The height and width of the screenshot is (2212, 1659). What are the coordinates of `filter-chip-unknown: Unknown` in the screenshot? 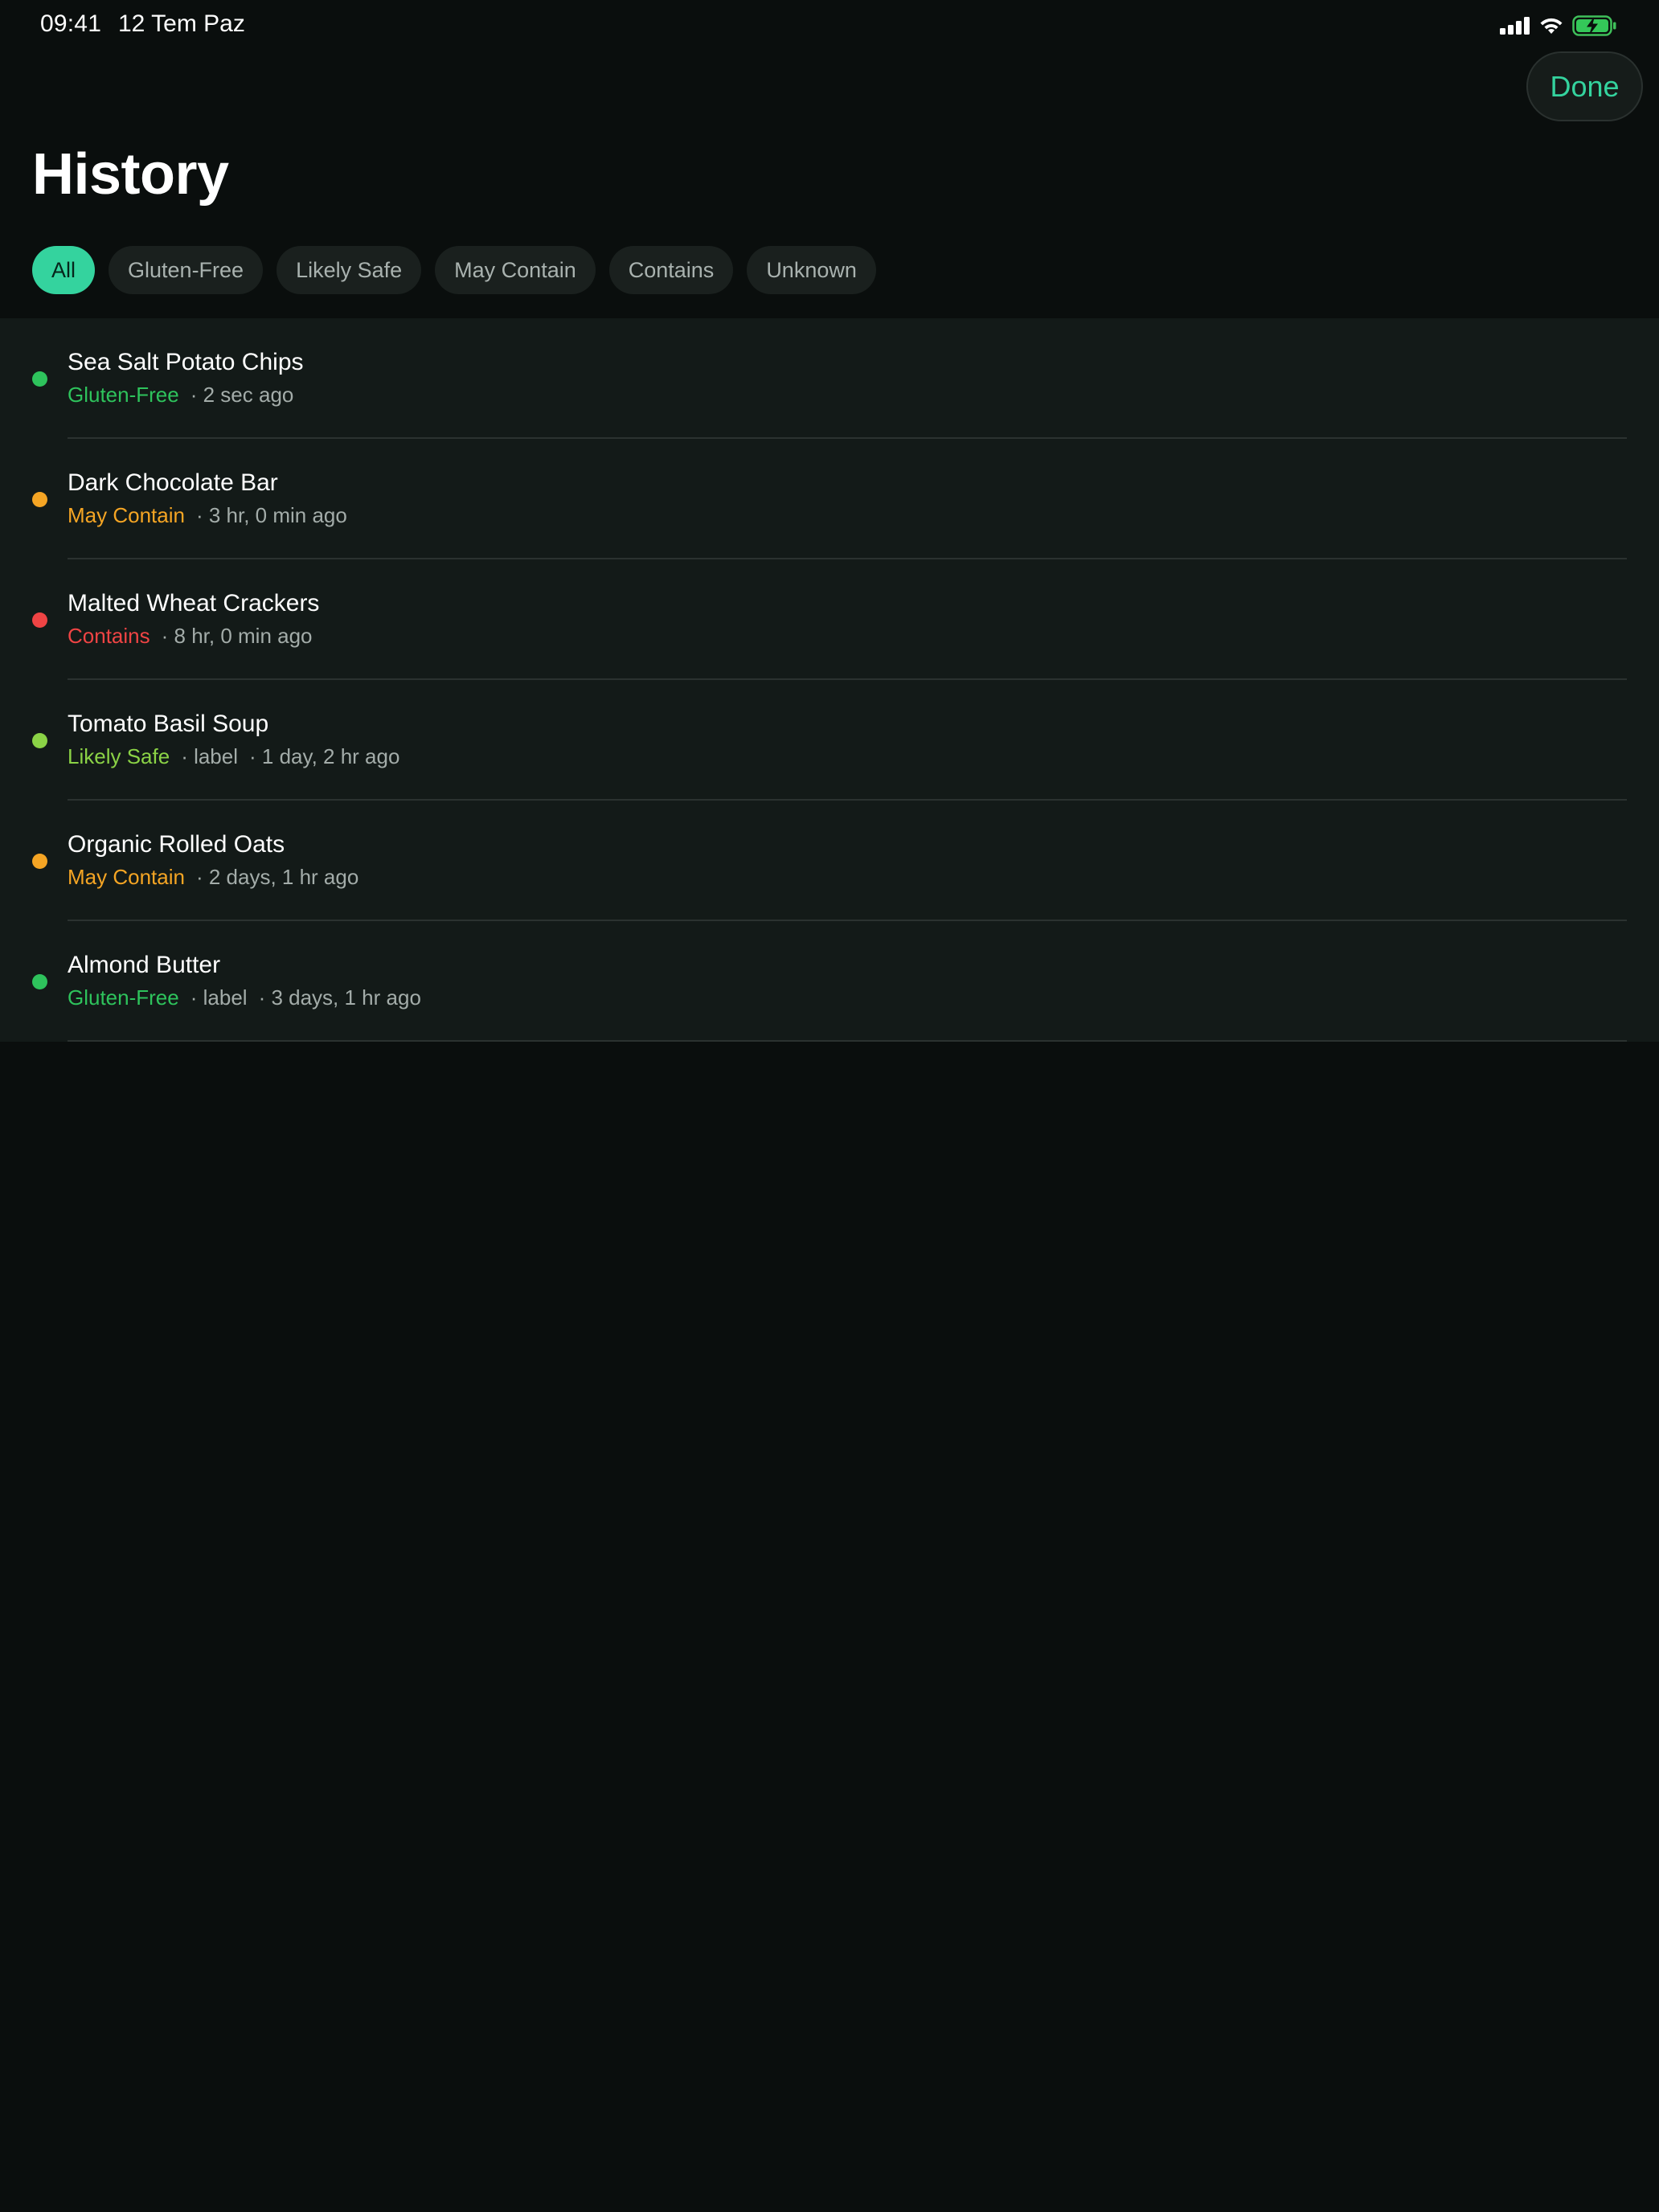 It's located at (811, 270).